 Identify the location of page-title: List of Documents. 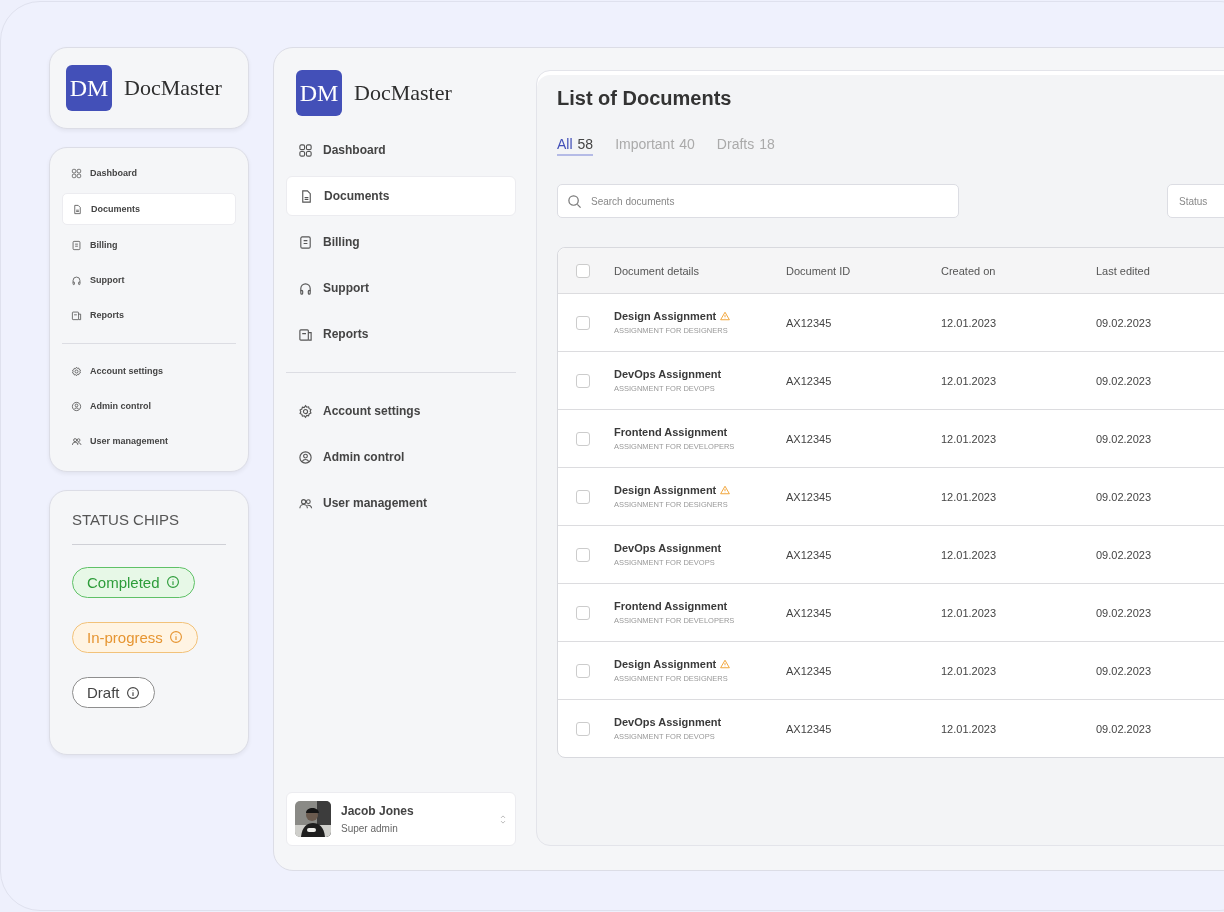
(645, 98).